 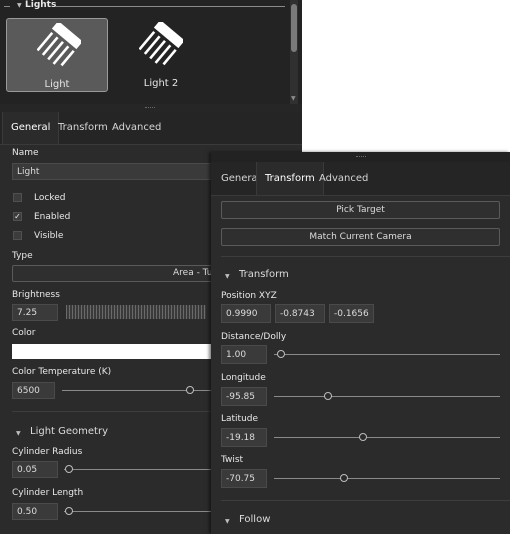 What do you see at coordinates (69, 469) in the screenshot?
I see `cyl-radius-slider-knob` at bounding box center [69, 469].